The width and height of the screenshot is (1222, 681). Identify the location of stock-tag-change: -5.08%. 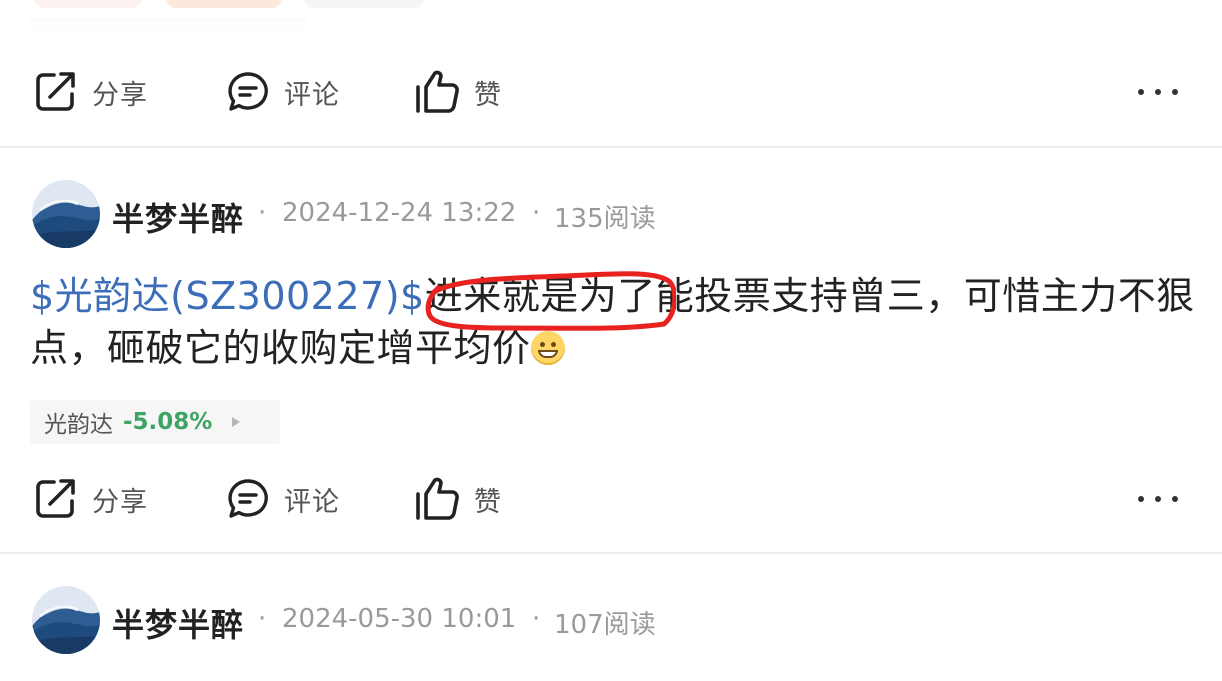
(168, 422).